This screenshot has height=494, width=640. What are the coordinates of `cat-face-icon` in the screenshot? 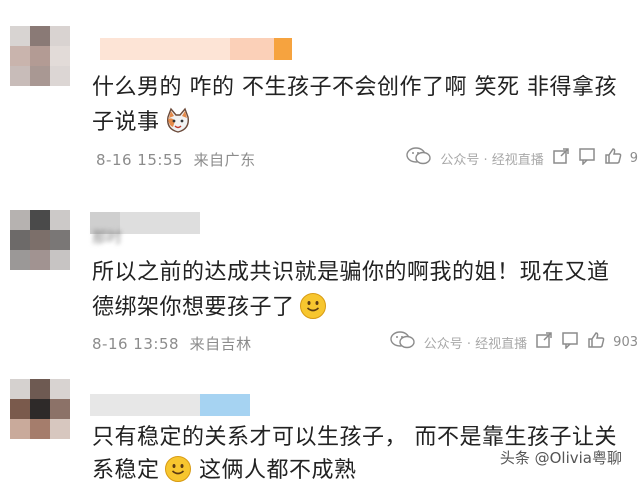 It's located at (178, 126).